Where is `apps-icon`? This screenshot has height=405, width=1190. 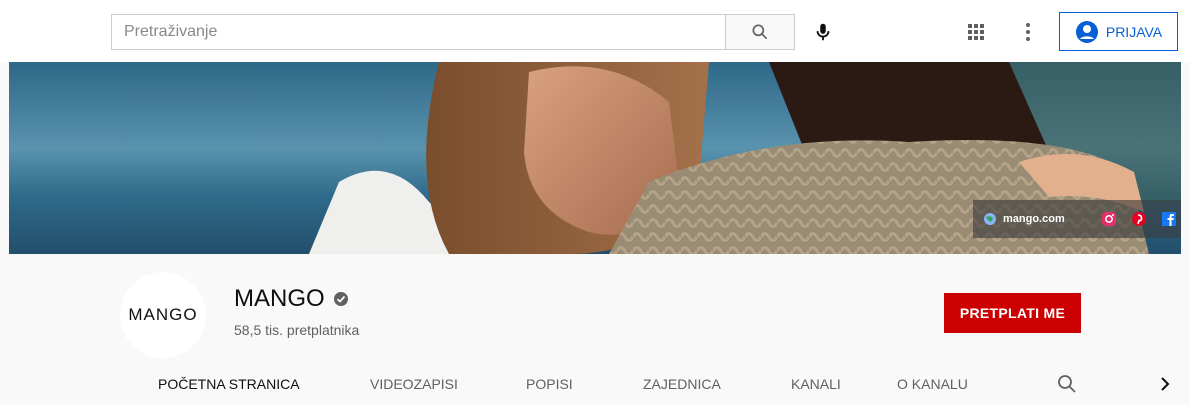
apps-icon is located at coordinates (976, 32).